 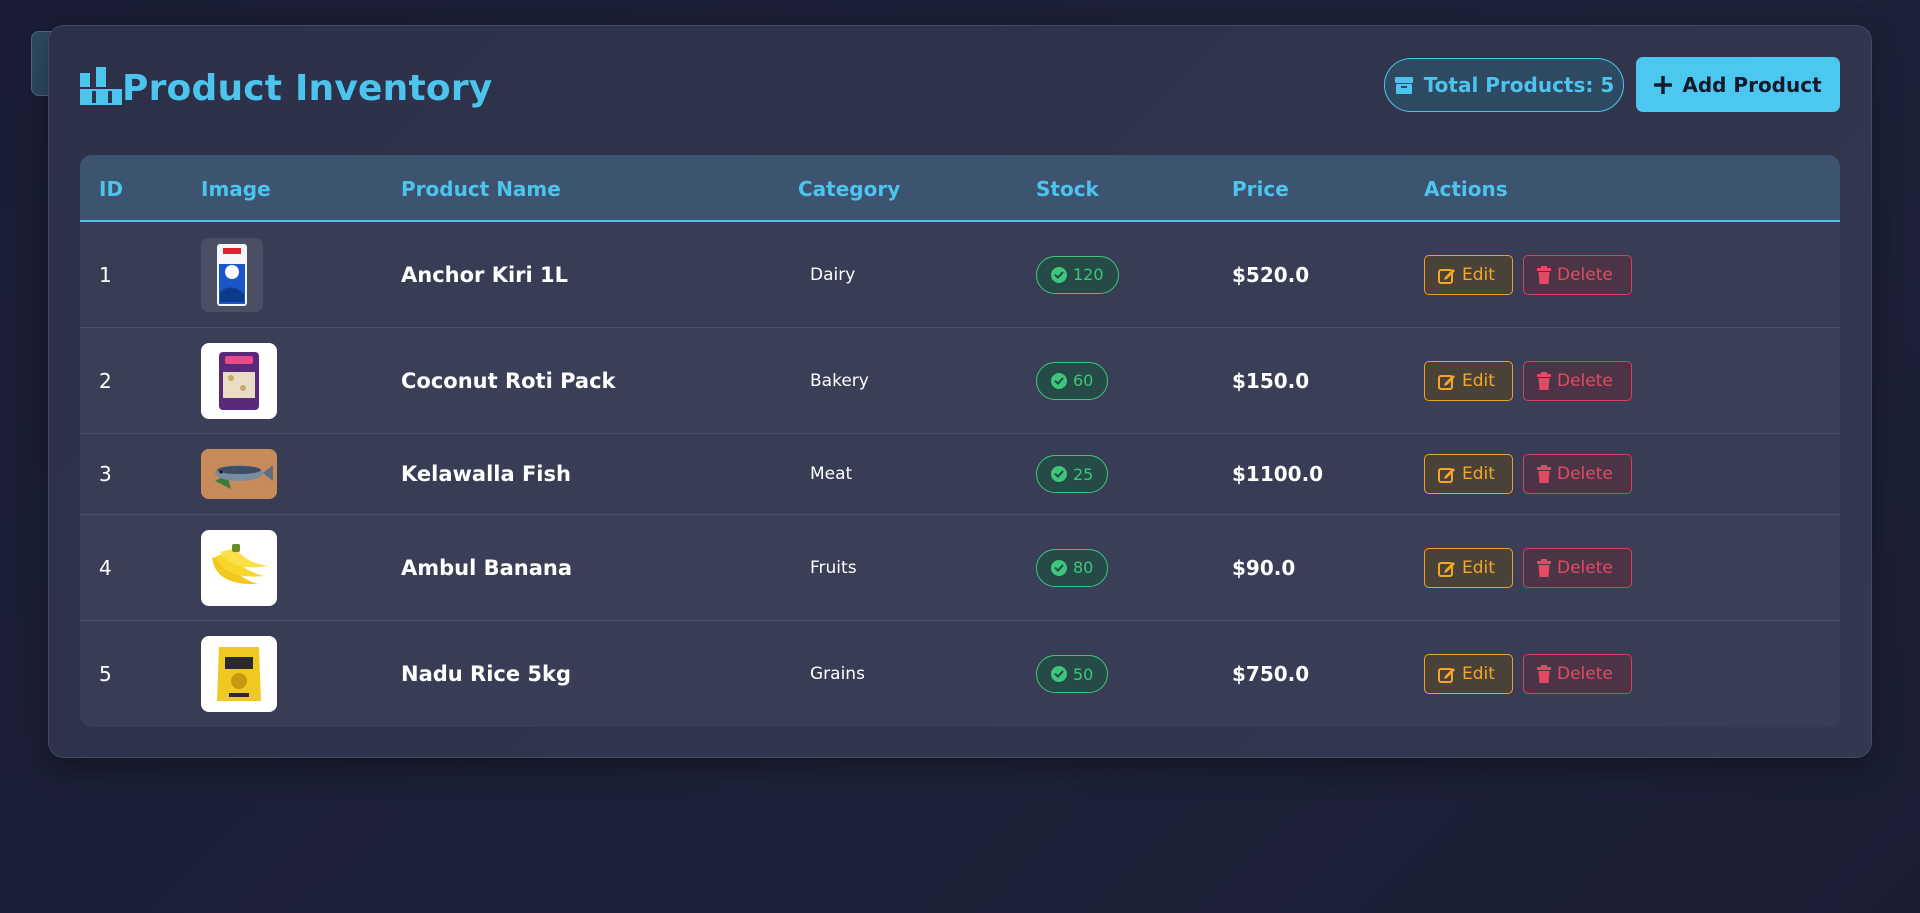 I want to click on product-price: $520.0, so click(x=1271, y=274).